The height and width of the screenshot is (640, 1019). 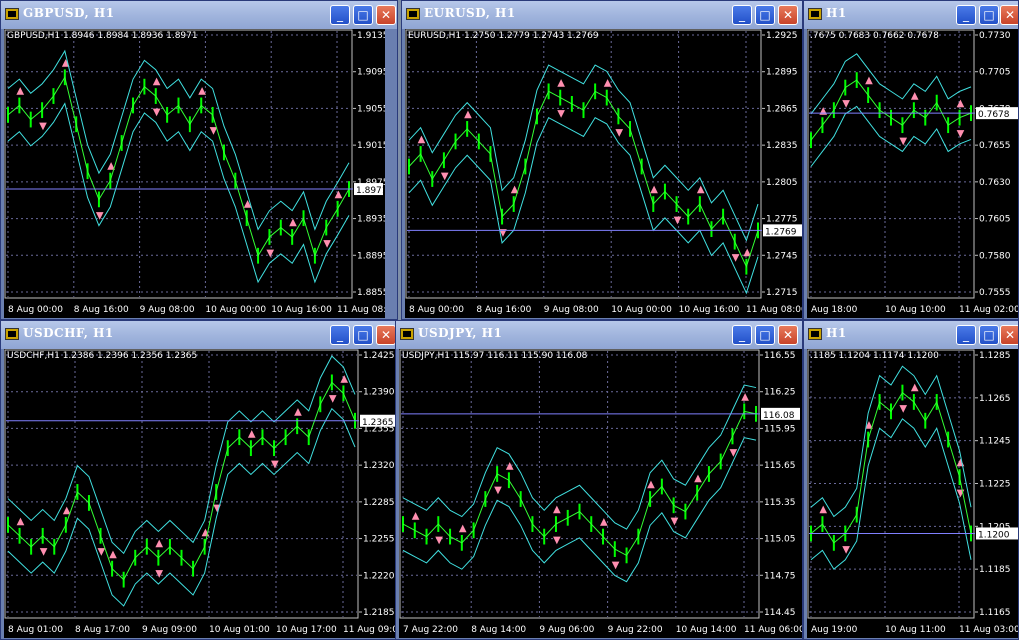 What do you see at coordinates (102, 36) in the screenshot?
I see `ohlc-header: GBPUSD,H1 1.8946 1.8984 1.8936 1.8971` at bounding box center [102, 36].